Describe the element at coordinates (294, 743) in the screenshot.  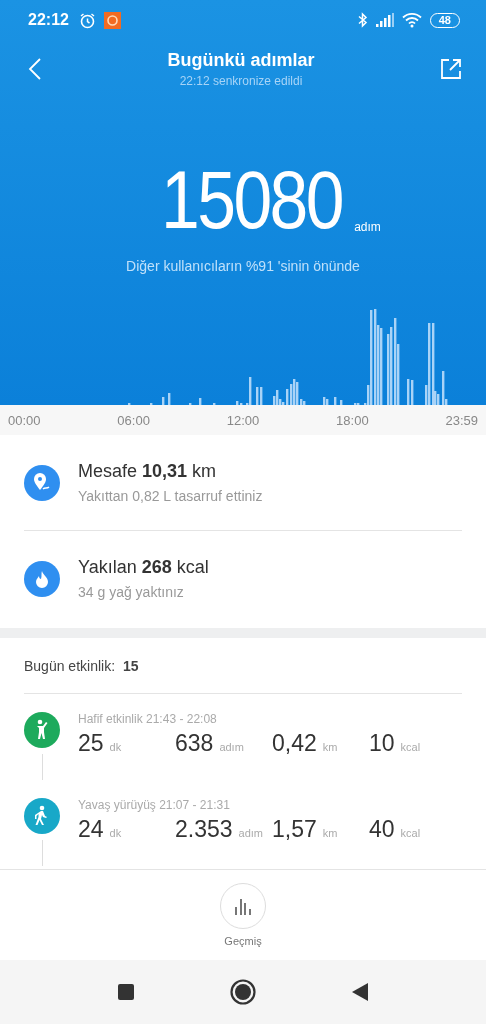
I see `stat-value: 0,42` at that location.